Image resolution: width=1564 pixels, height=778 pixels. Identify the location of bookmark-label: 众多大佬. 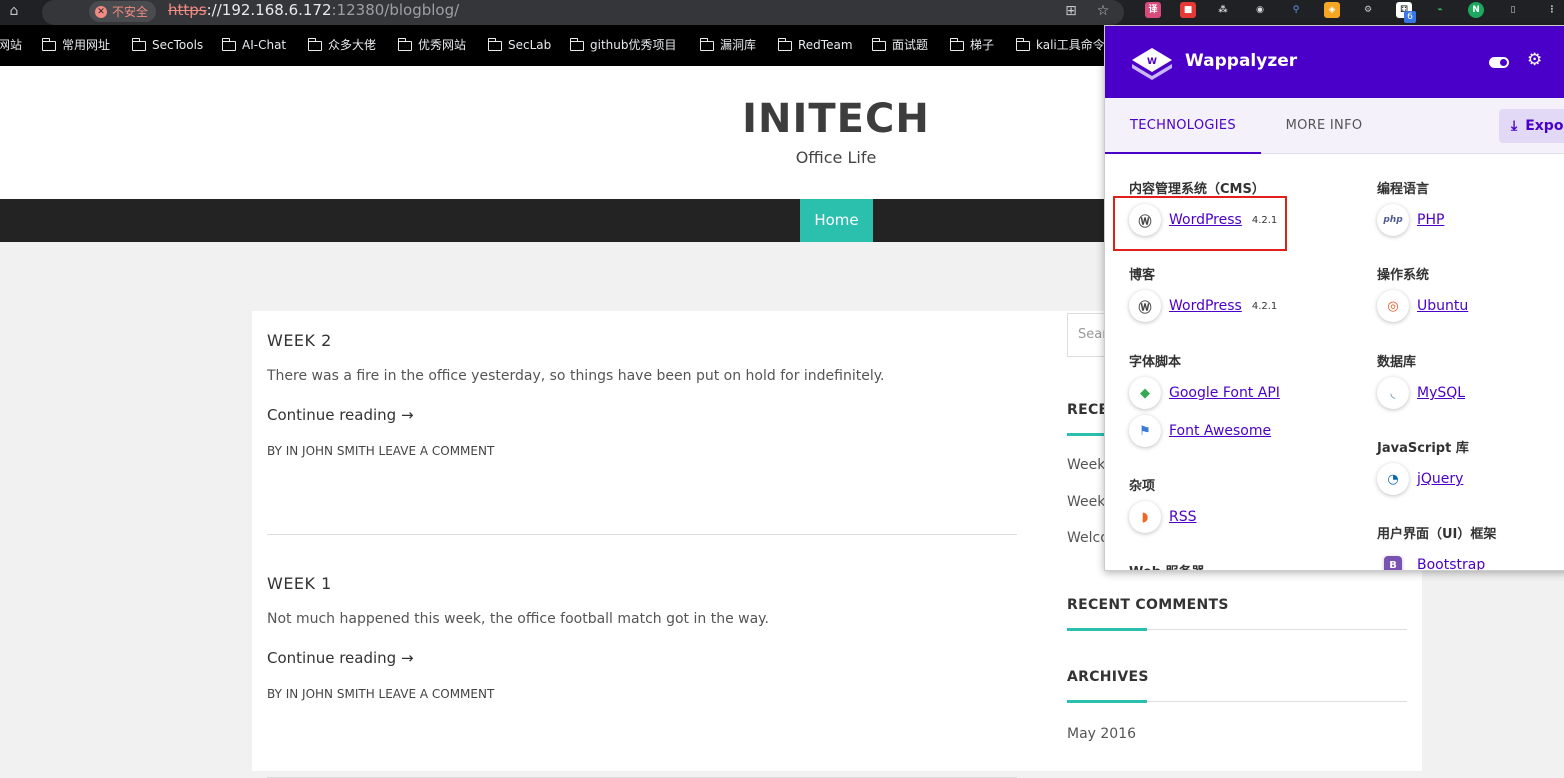
(352, 45).